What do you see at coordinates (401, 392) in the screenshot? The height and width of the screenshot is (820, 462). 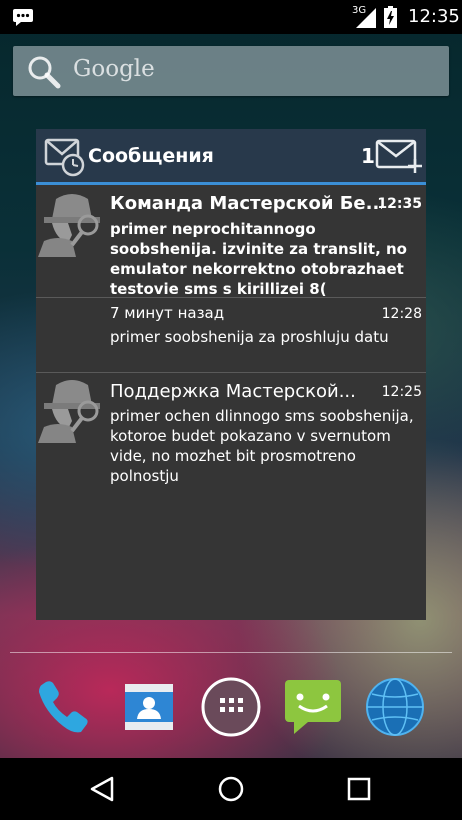 I see `message-time: 12:25` at bounding box center [401, 392].